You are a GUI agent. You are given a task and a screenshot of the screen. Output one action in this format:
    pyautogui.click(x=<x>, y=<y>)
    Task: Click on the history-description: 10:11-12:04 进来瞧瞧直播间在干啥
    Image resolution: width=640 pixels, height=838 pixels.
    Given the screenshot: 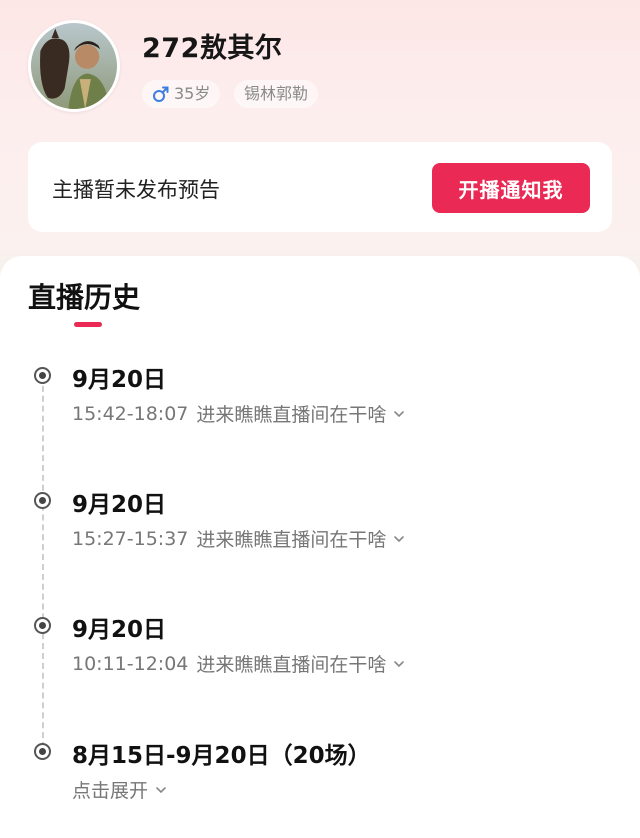 What is the action you would take?
    pyautogui.click(x=239, y=663)
    